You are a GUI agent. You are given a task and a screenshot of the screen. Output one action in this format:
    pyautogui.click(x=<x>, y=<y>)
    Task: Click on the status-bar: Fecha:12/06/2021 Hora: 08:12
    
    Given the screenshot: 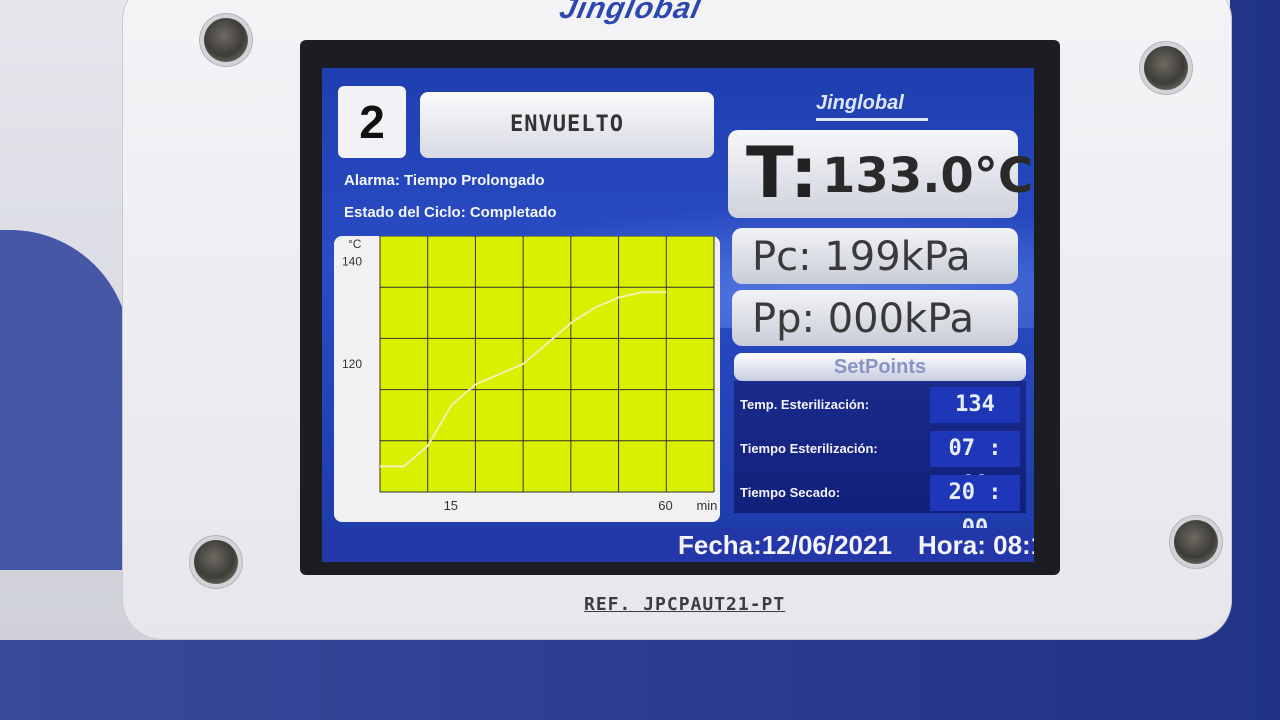 What is the action you would take?
    pyautogui.click(x=678, y=545)
    